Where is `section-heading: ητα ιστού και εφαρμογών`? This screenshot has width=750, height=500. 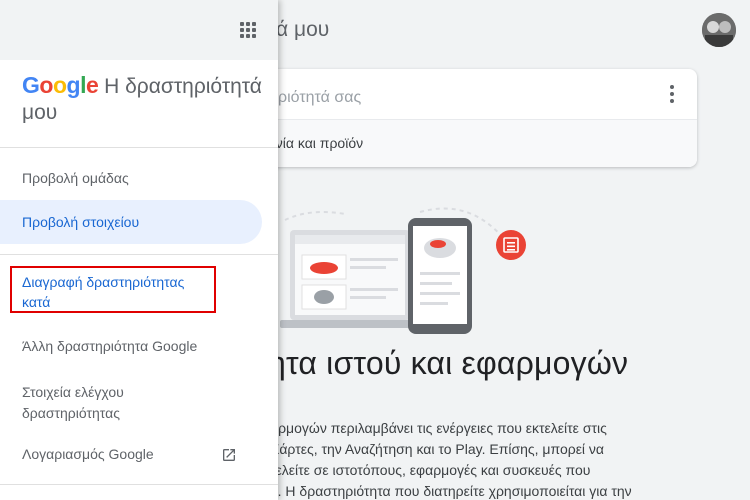
section-heading: ητα ιστού και εφαρμογών is located at coordinates (448, 363).